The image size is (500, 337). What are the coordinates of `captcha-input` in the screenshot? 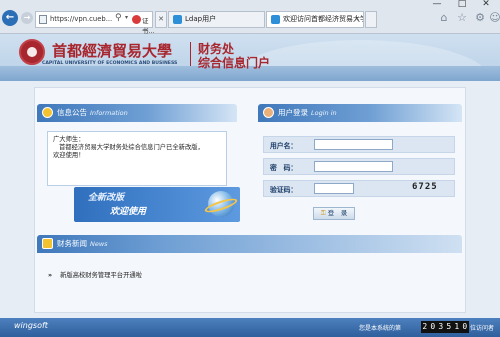 It's located at (334, 188).